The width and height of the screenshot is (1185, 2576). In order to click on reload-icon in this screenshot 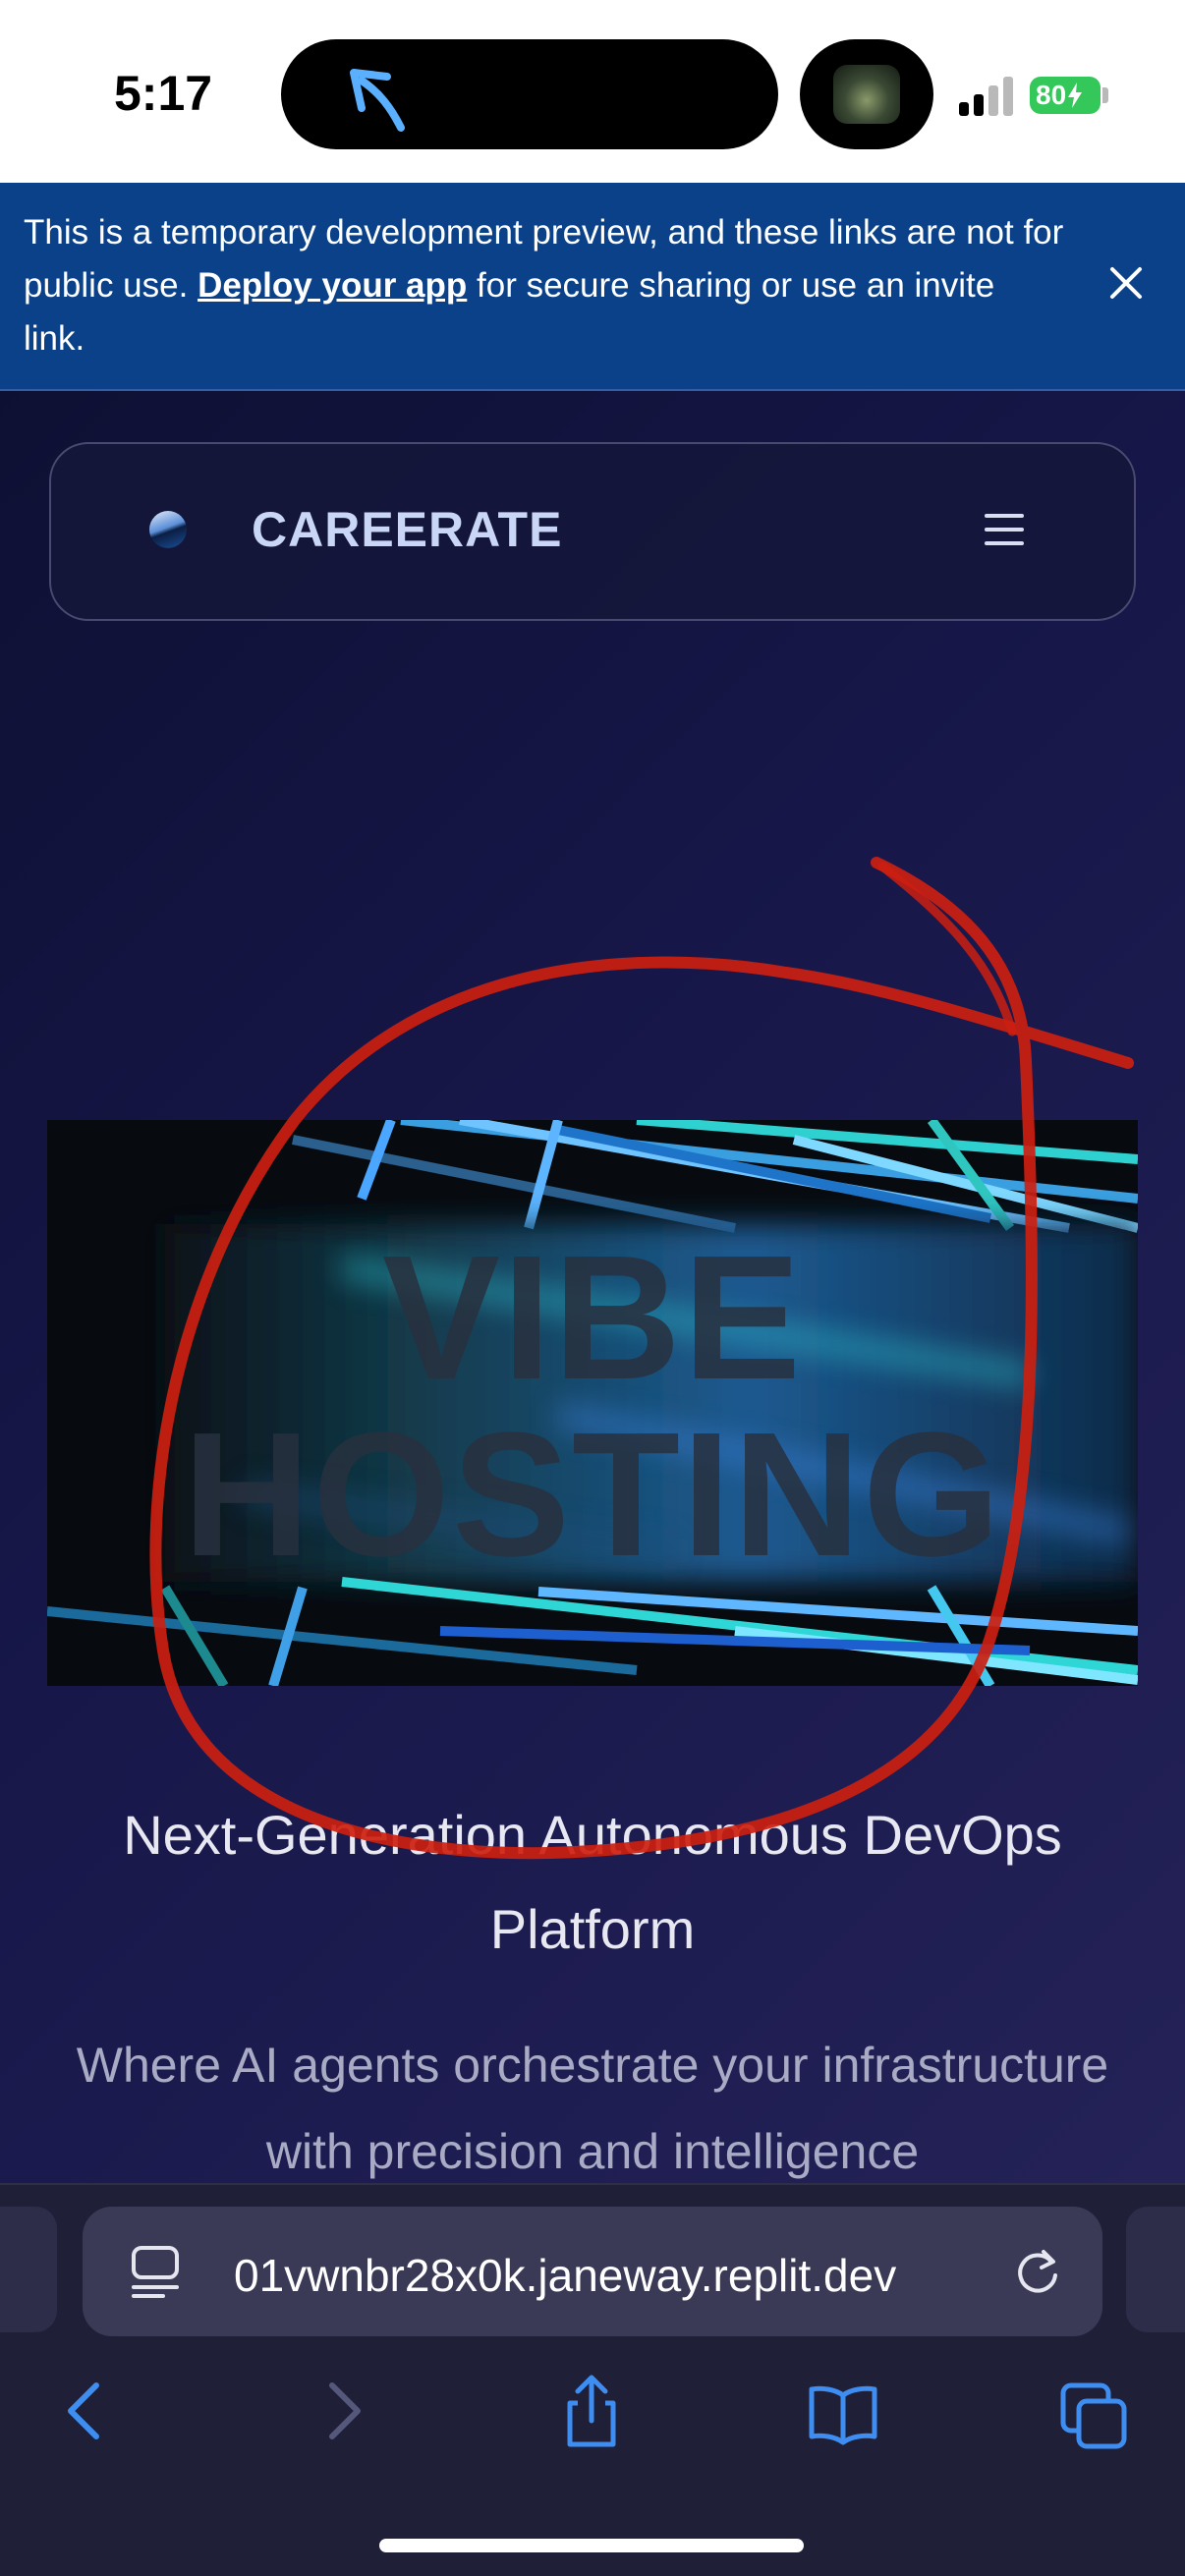, I will do `click(1038, 2271)`.